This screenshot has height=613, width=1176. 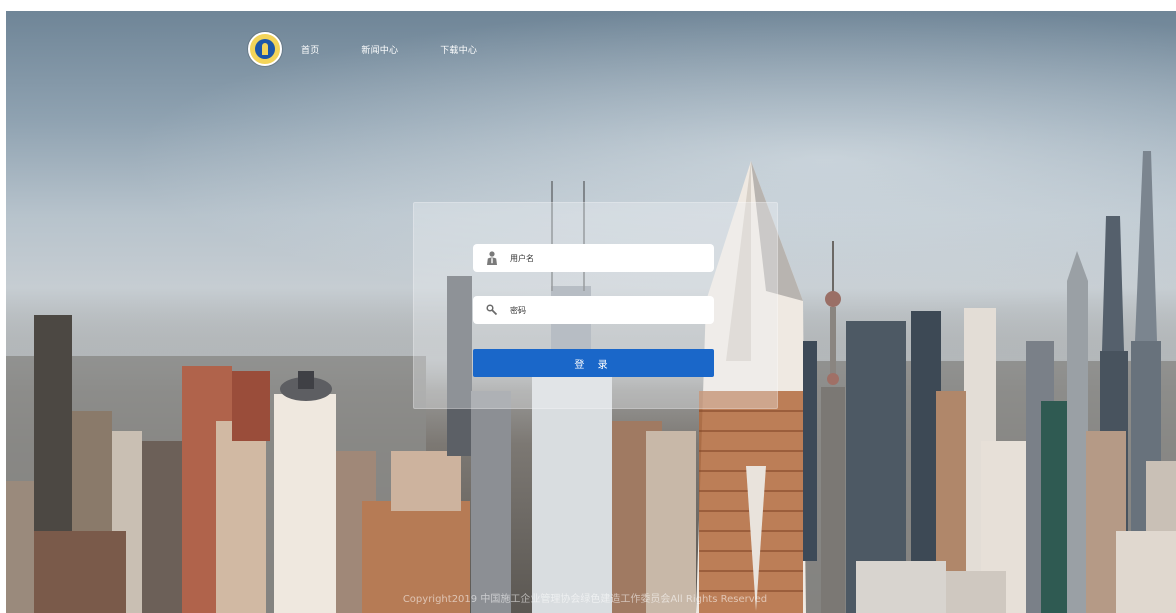 I want to click on nav-links: 首页 新闻中心 下载中心, so click(x=389, y=49).